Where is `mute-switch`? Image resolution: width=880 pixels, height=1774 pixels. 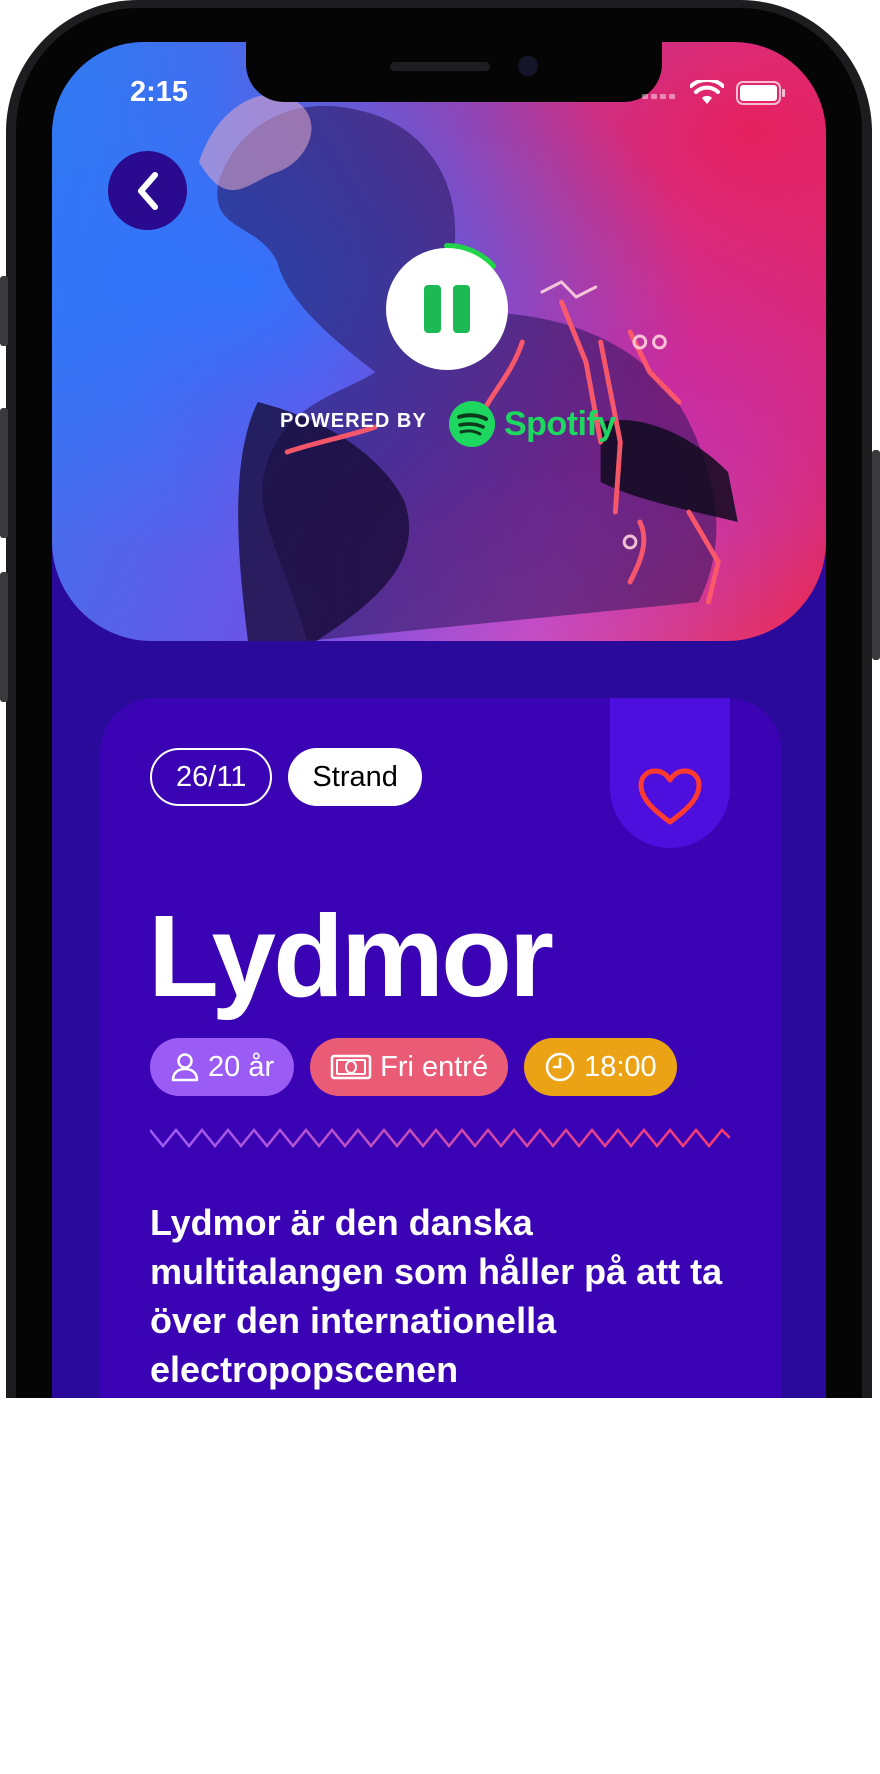
mute-switch is located at coordinates (4, 311).